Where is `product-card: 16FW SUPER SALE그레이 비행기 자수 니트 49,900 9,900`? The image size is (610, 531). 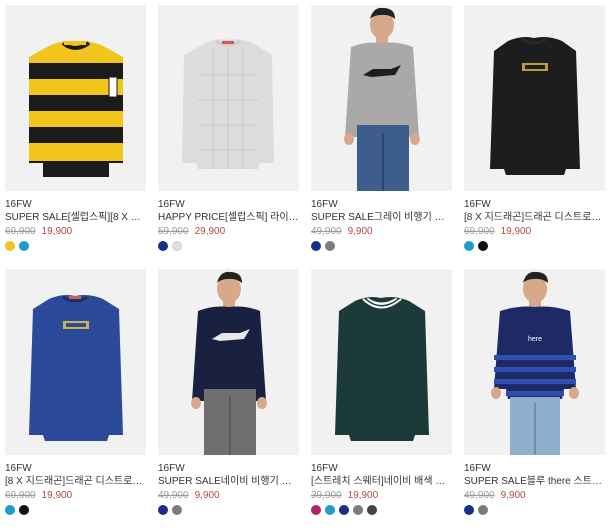 product-card: 16FW SUPER SALE그레이 비행기 자수 니트 49,900 9,900 is located at coordinates (381, 130).